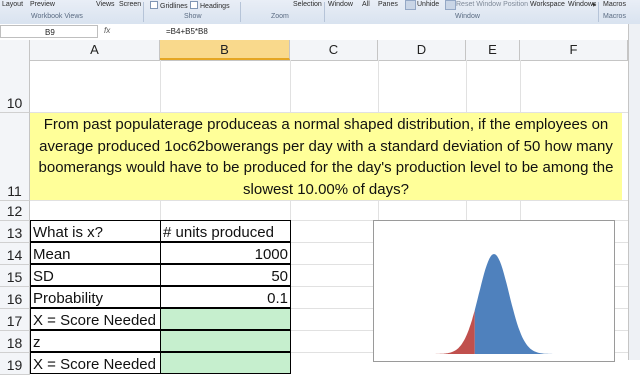 The image size is (640, 375). Describe the element at coordinates (340, 4) in the screenshot. I see `new-window-button: Window` at that location.